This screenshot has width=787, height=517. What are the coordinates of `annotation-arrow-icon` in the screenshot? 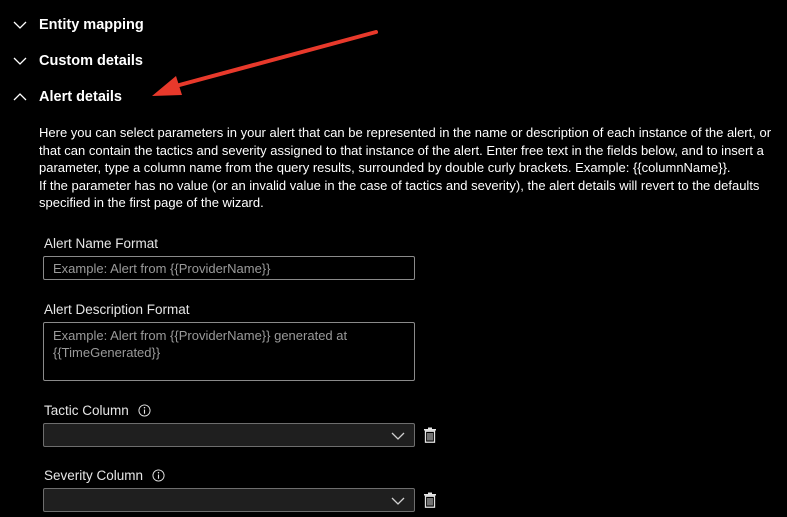 It's located at (265, 63).